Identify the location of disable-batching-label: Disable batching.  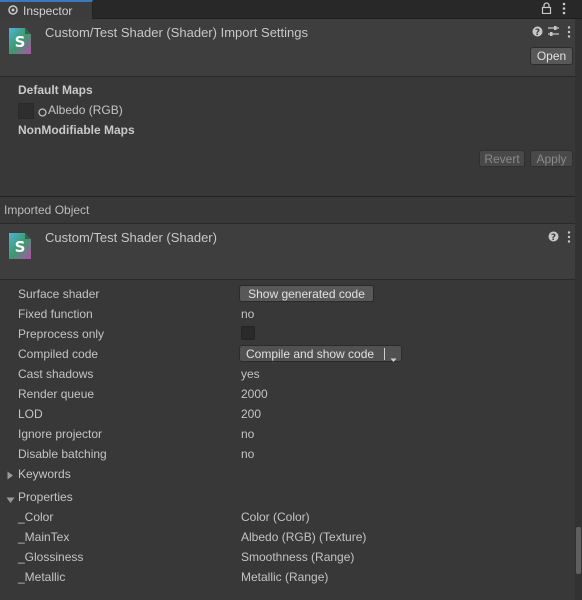
(62, 454).